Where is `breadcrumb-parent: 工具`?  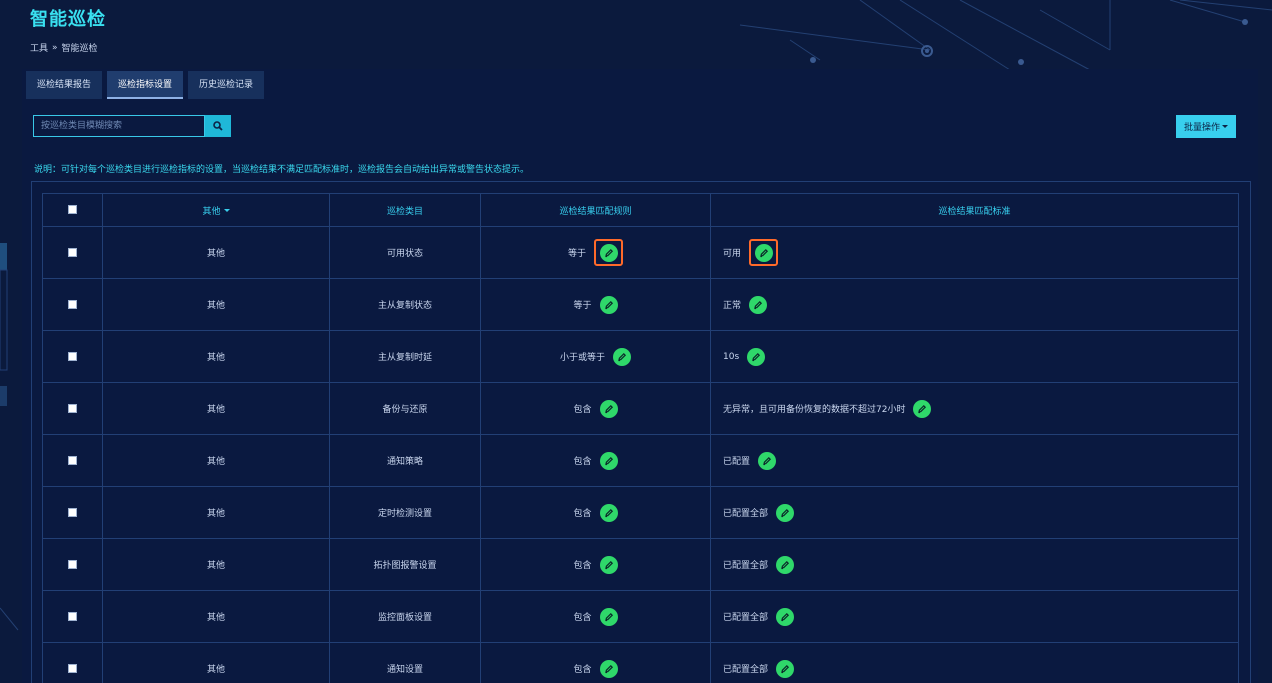
breadcrumb-parent: 工具 is located at coordinates (39, 47).